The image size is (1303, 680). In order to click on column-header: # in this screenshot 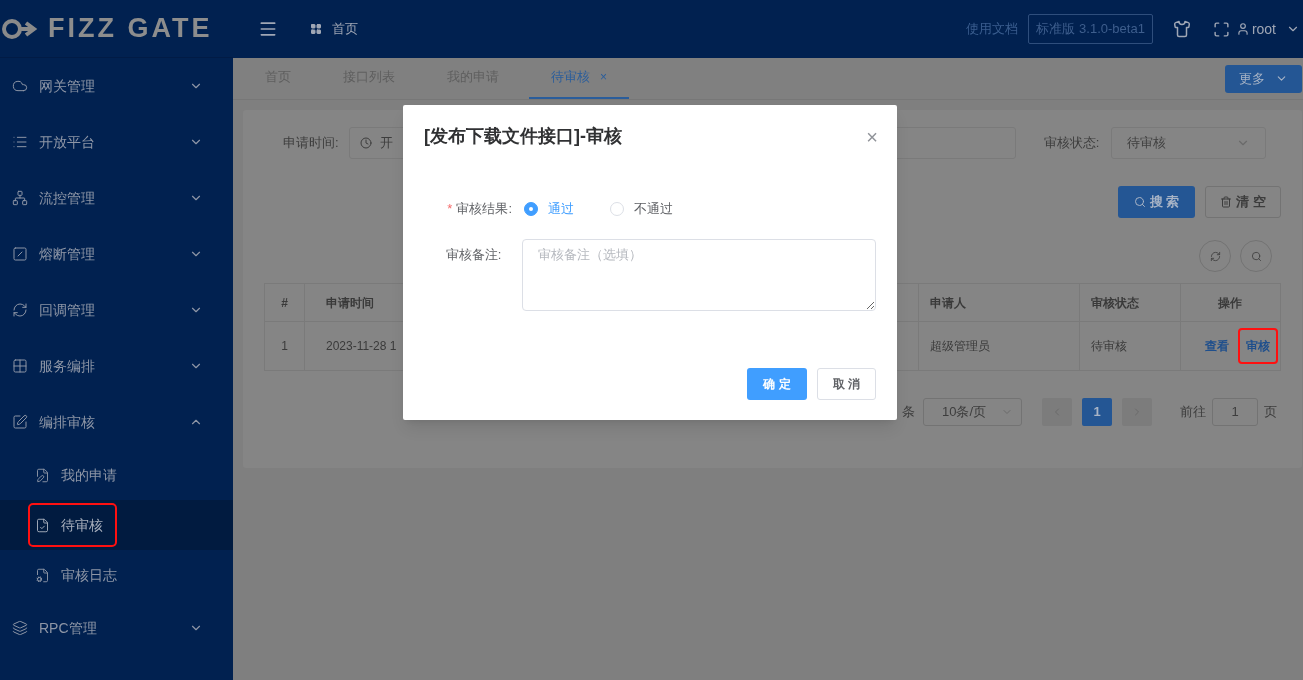, I will do `click(284, 302)`.